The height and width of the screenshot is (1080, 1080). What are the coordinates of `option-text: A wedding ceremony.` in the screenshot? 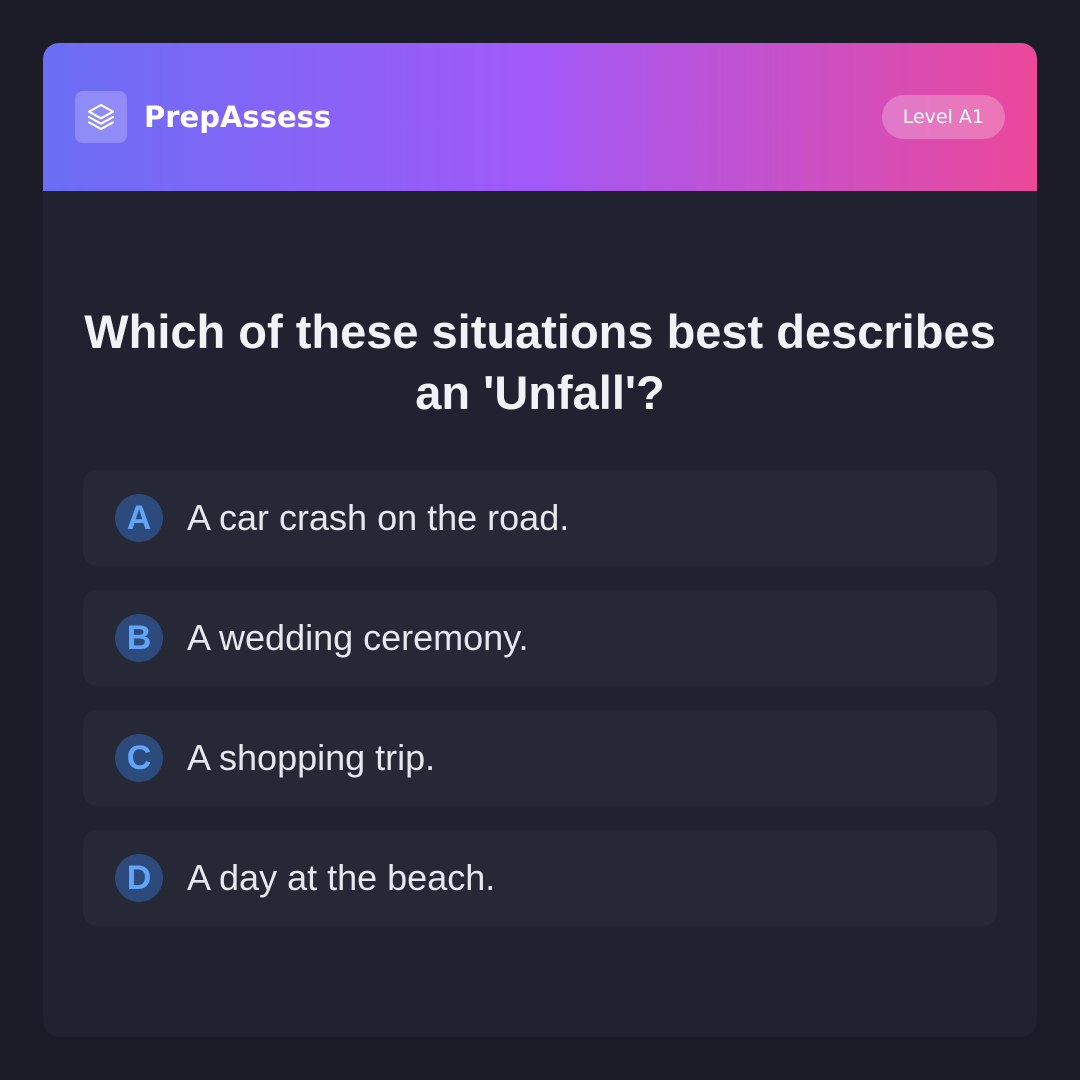 It's located at (358, 637).